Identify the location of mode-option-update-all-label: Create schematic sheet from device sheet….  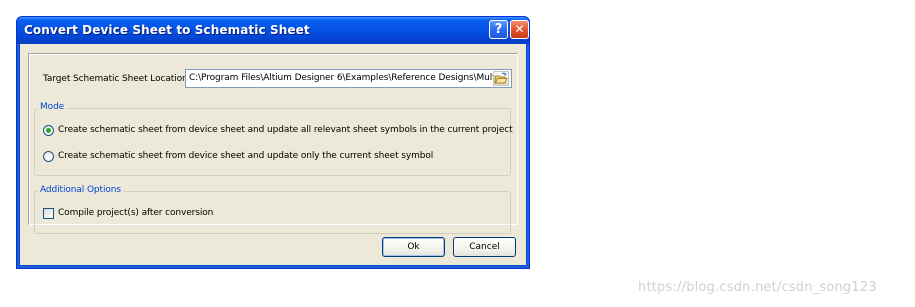
(285, 130).